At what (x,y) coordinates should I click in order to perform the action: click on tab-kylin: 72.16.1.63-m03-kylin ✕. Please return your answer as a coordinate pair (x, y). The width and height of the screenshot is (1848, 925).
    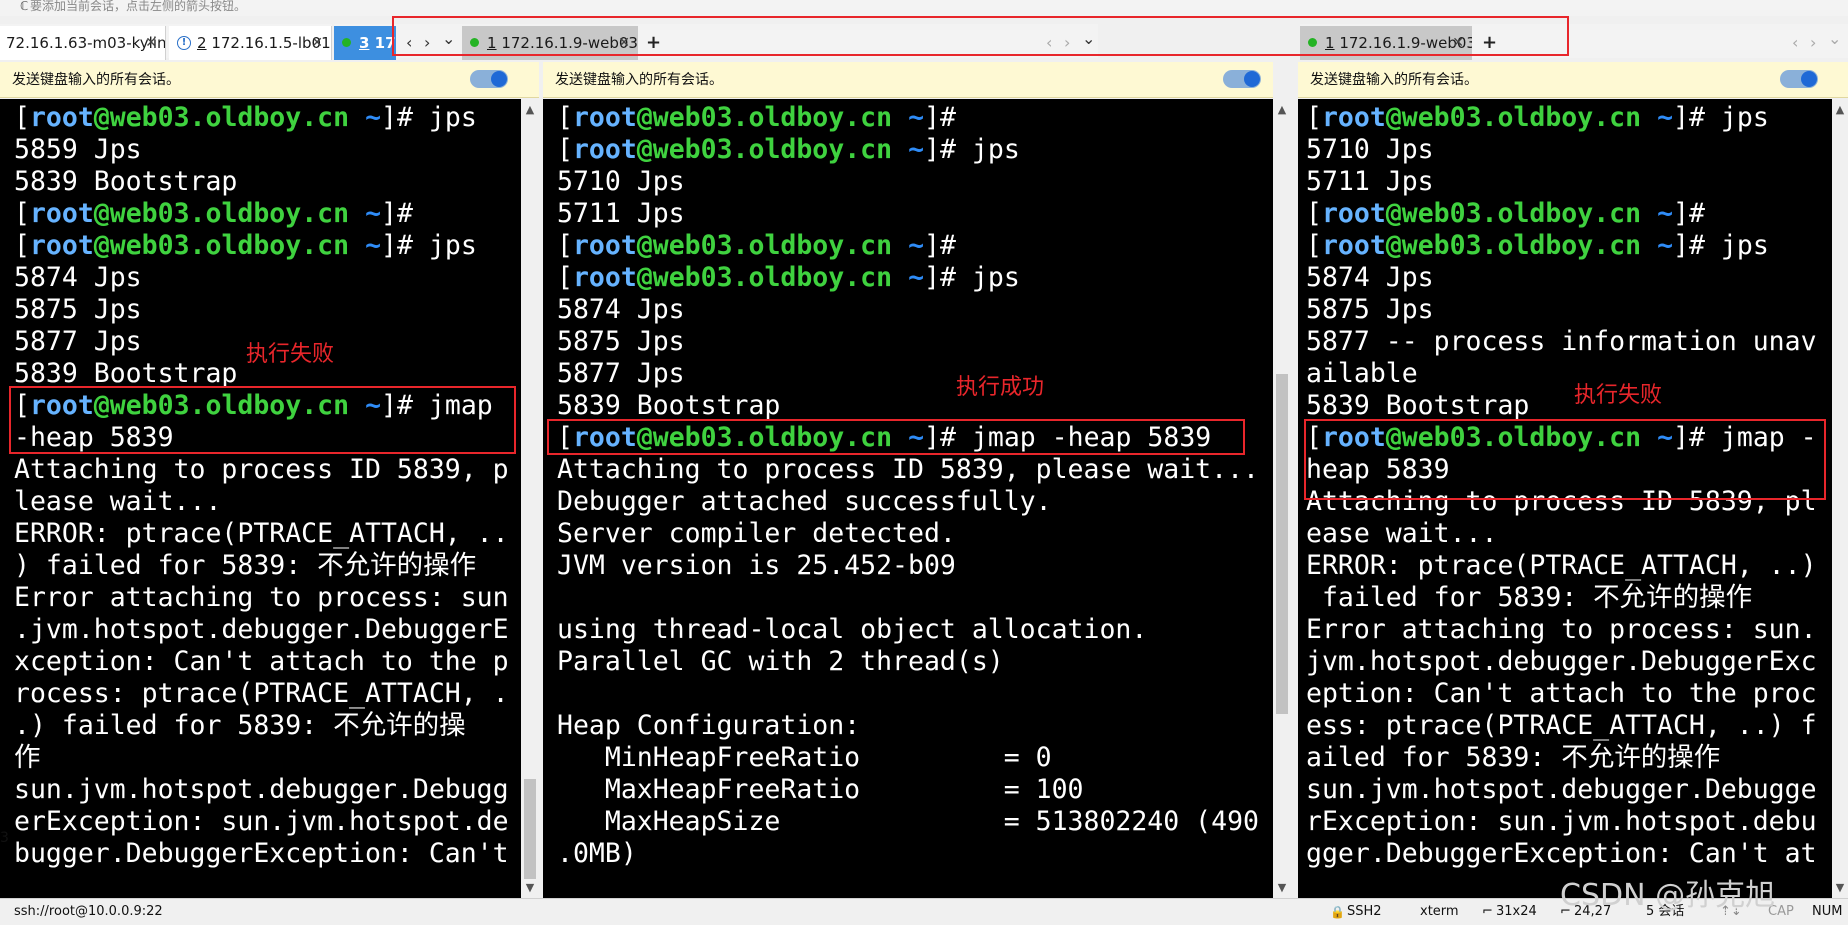
    Looking at the image, I should click on (83, 43).